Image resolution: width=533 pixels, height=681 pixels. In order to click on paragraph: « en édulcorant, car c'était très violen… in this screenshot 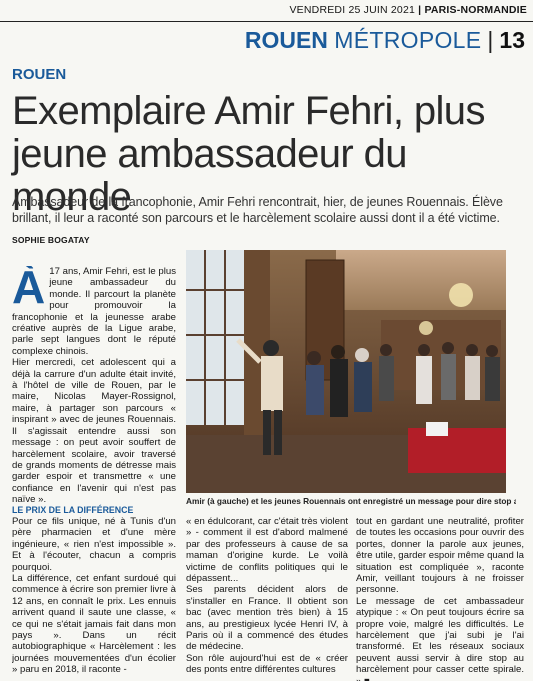, I will do `click(267, 550)`.